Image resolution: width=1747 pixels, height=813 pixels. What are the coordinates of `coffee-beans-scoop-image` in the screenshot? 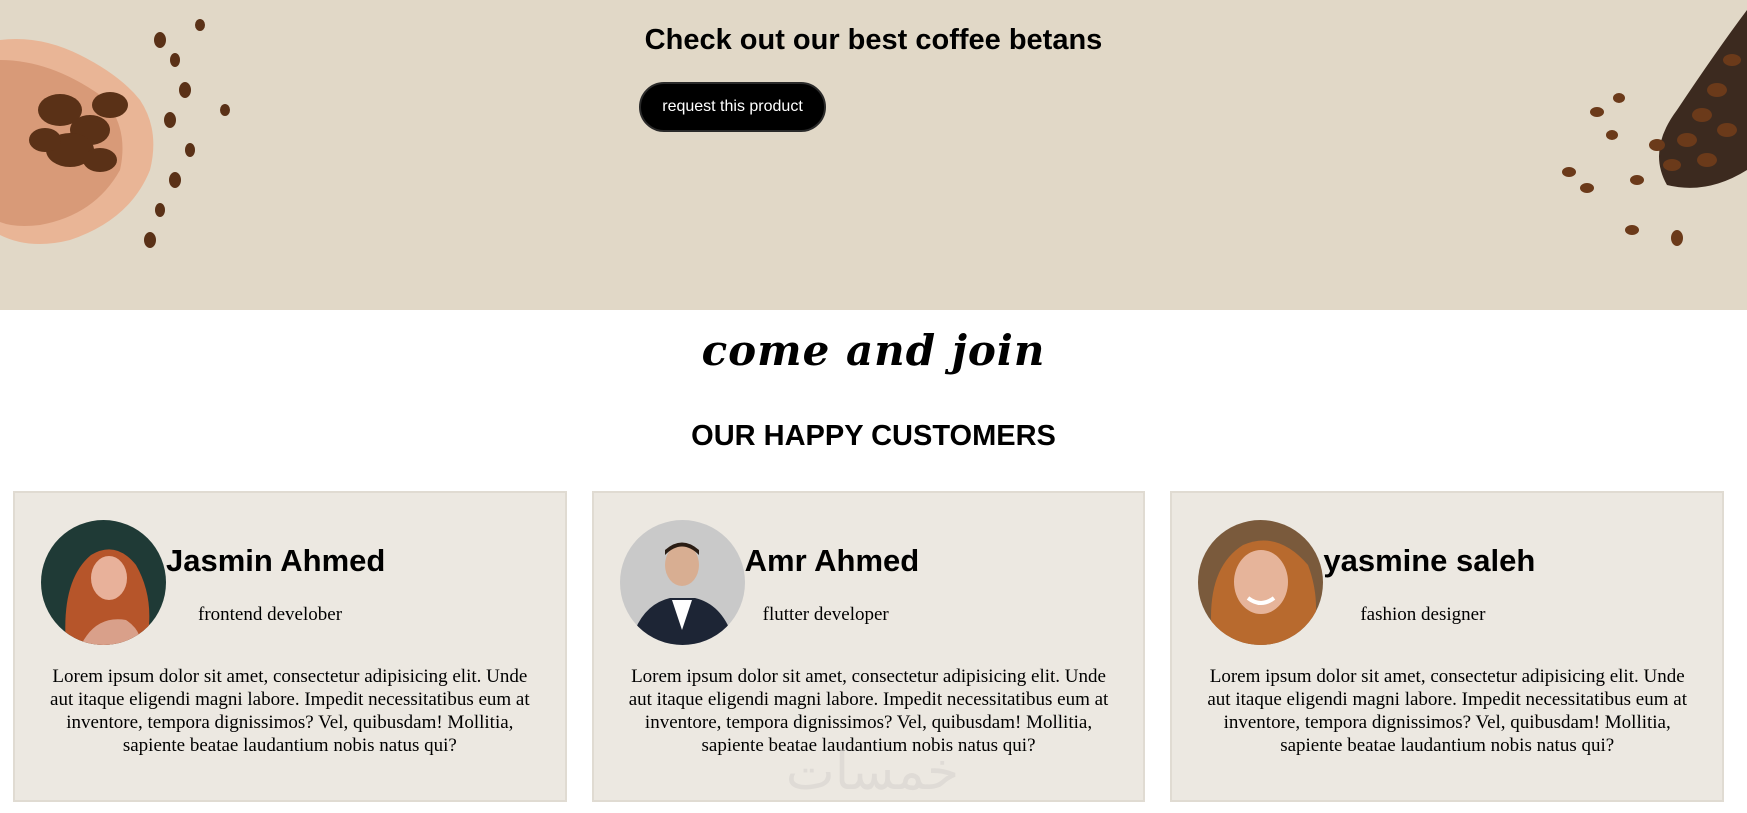 It's located at (1654, 128).